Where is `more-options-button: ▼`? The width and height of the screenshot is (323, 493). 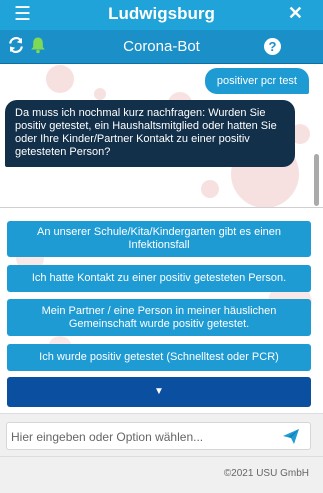
more-options-button: ▼ is located at coordinates (159, 392).